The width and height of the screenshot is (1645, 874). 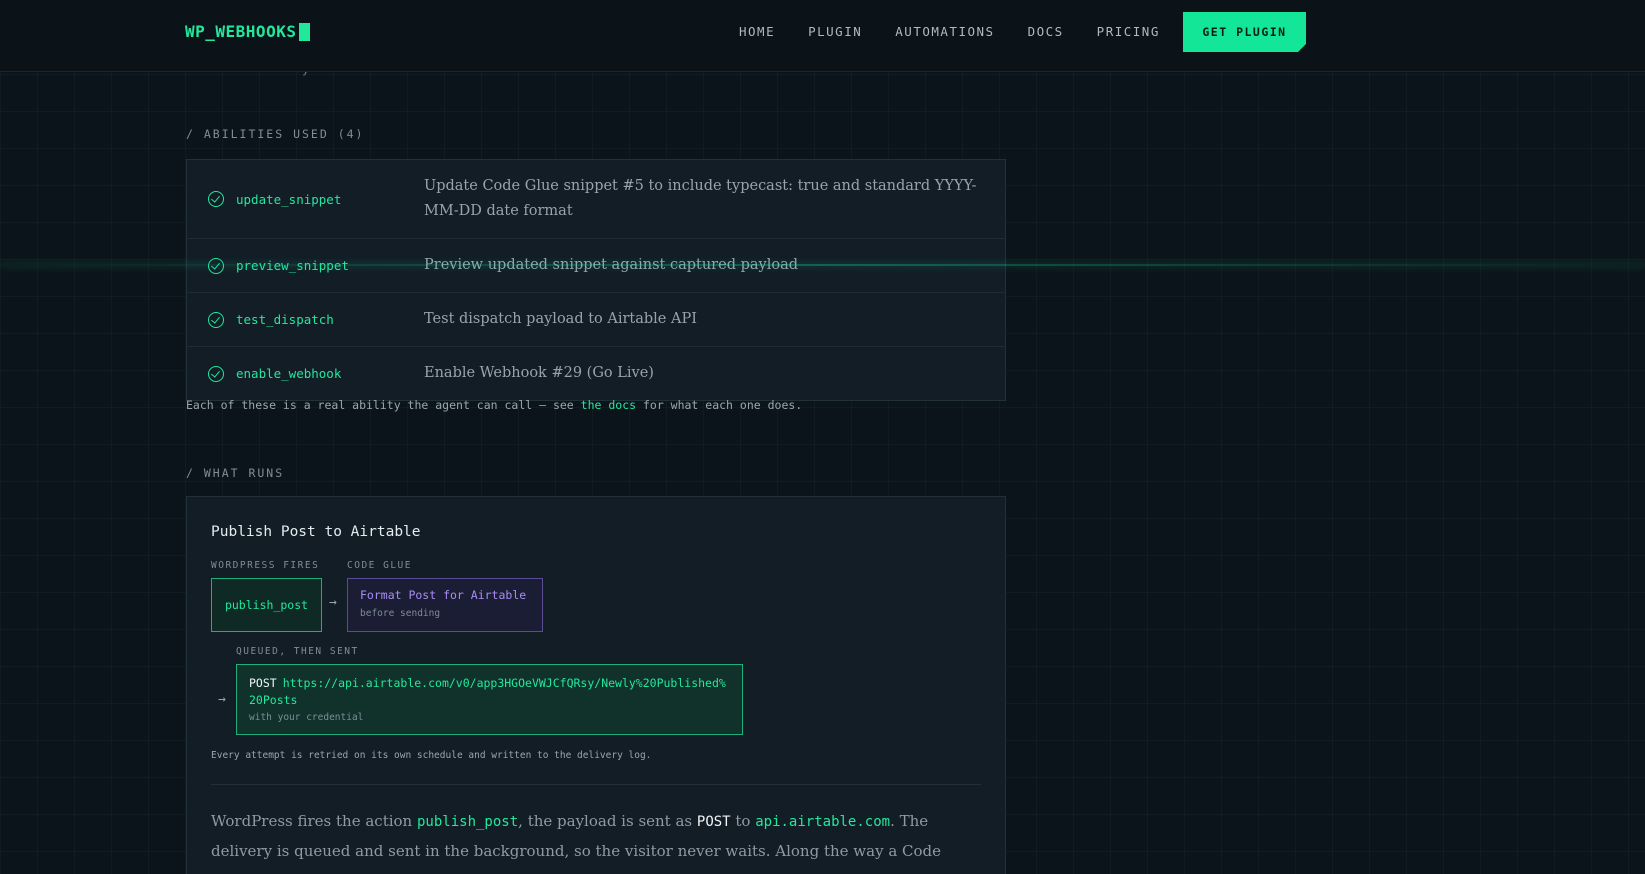 I want to click on nav-pricing: PRICING, so click(x=1128, y=31).